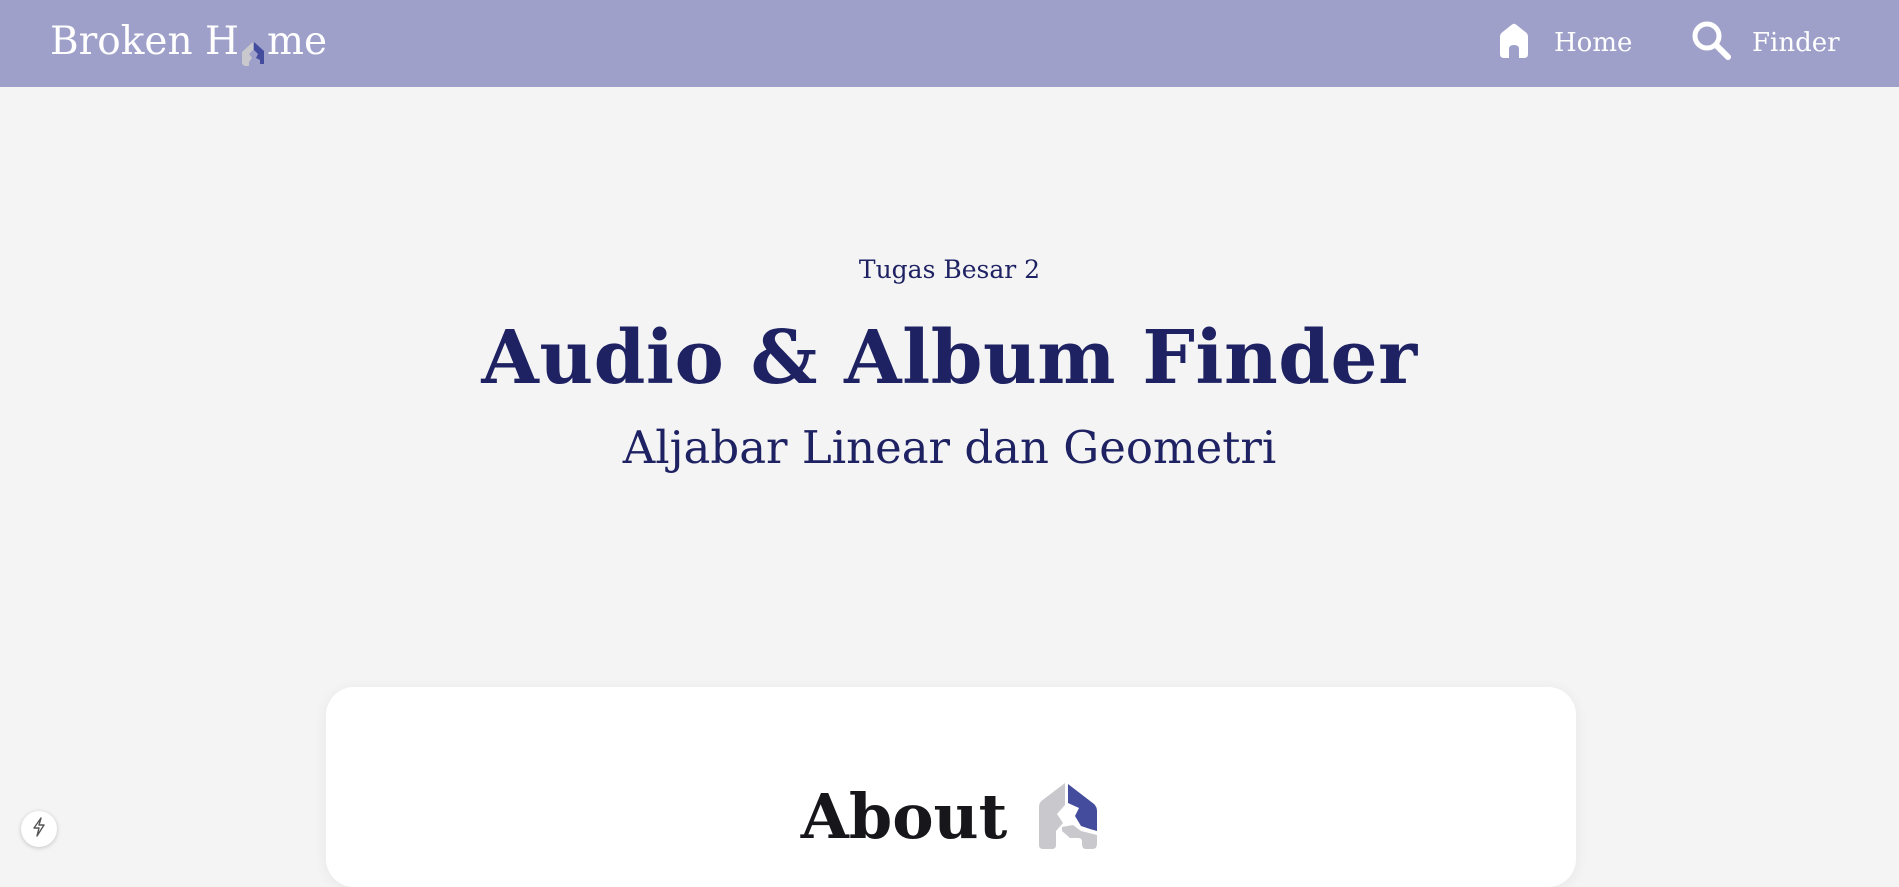 The image size is (1899, 887). I want to click on magnifier-icon, so click(1711, 43).